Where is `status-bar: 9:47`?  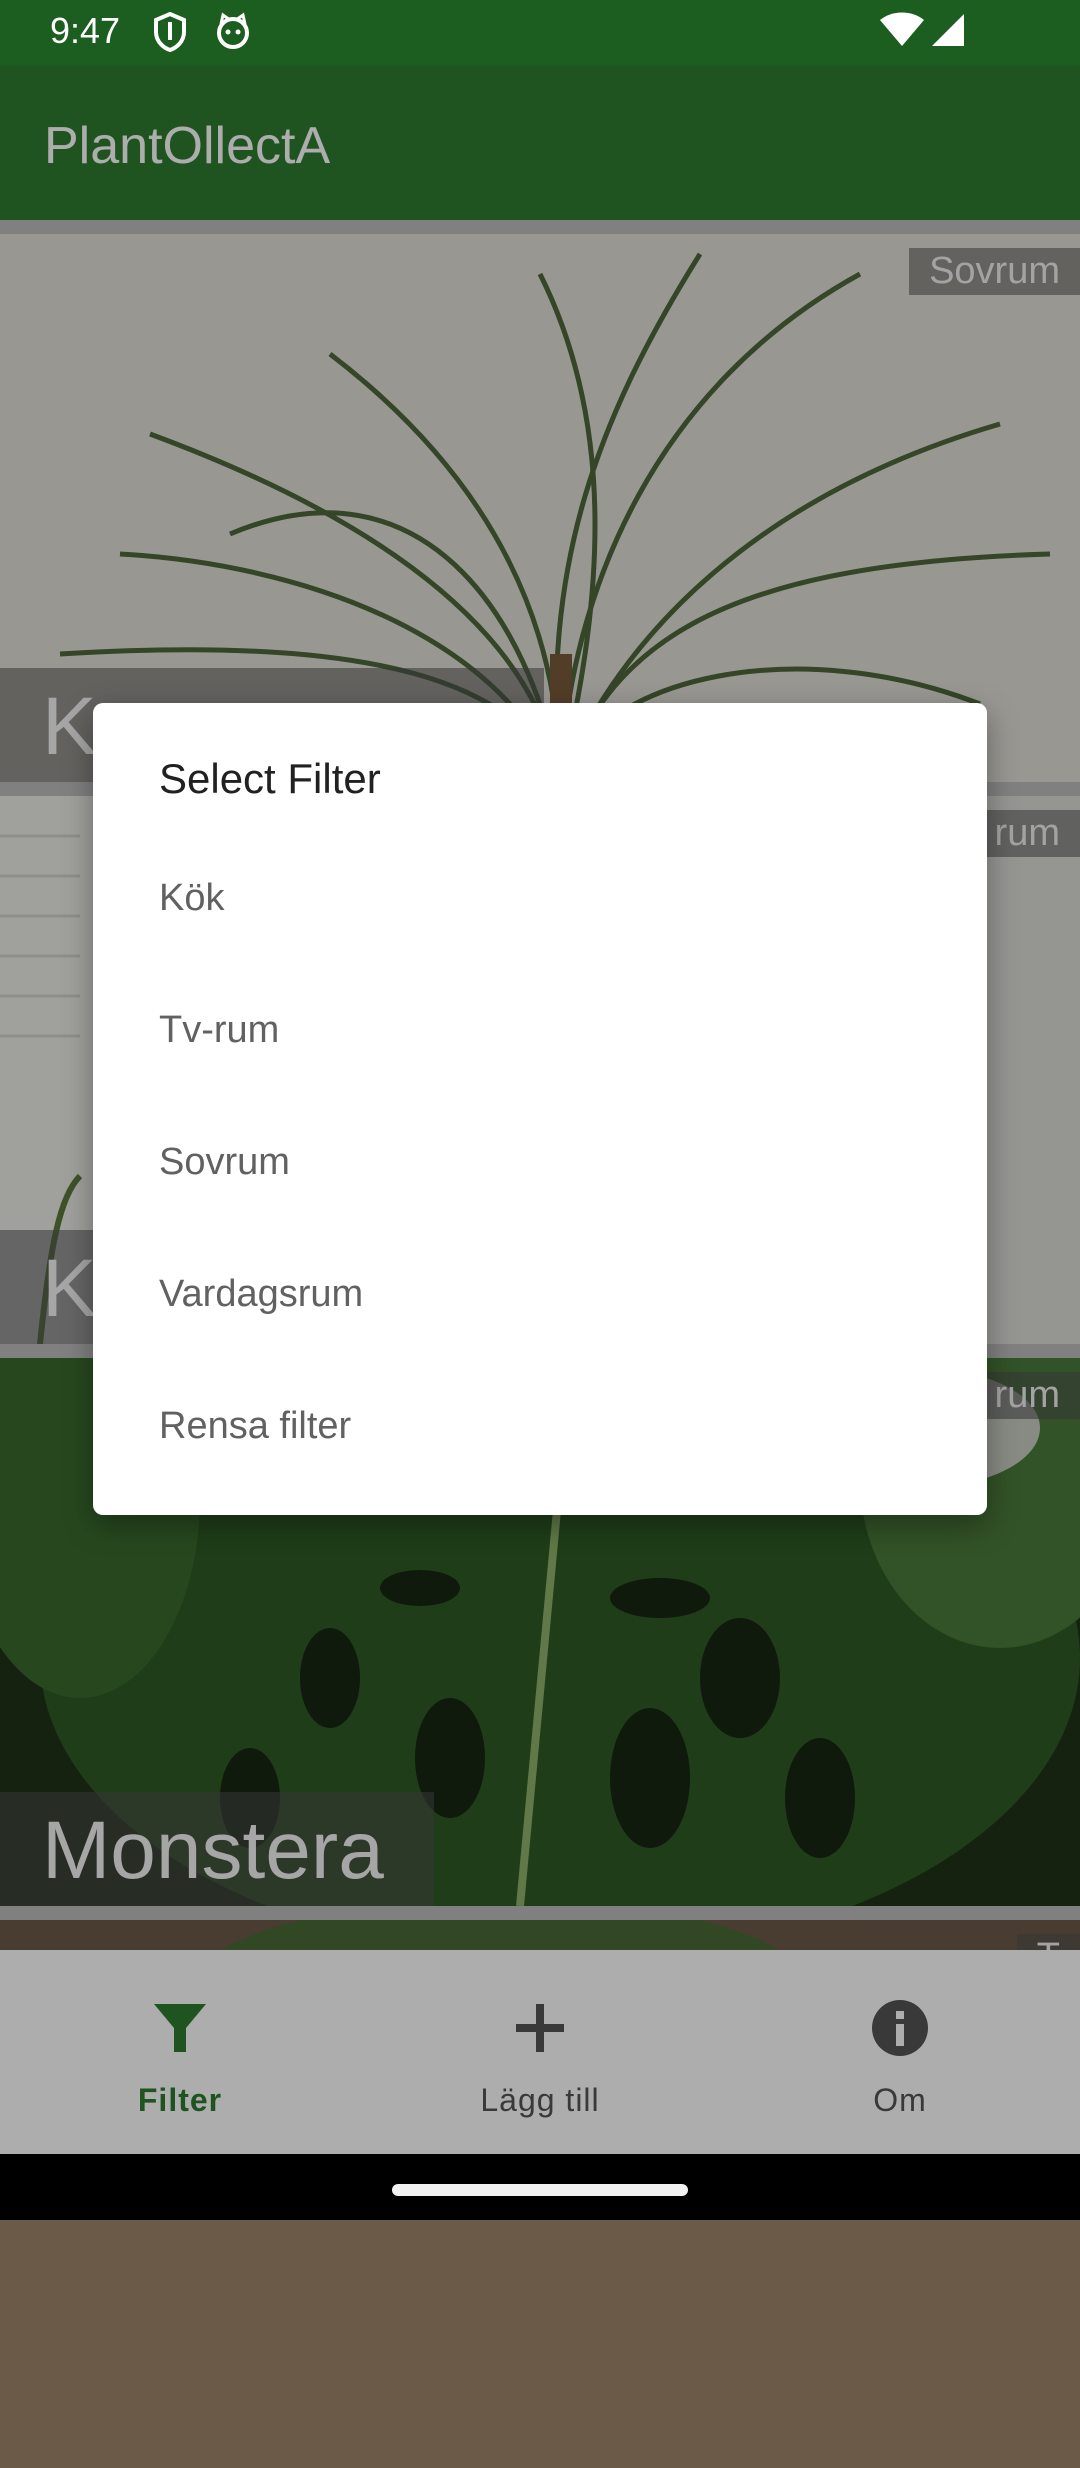 status-bar: 9:47 is located at coordinates (540, 33).